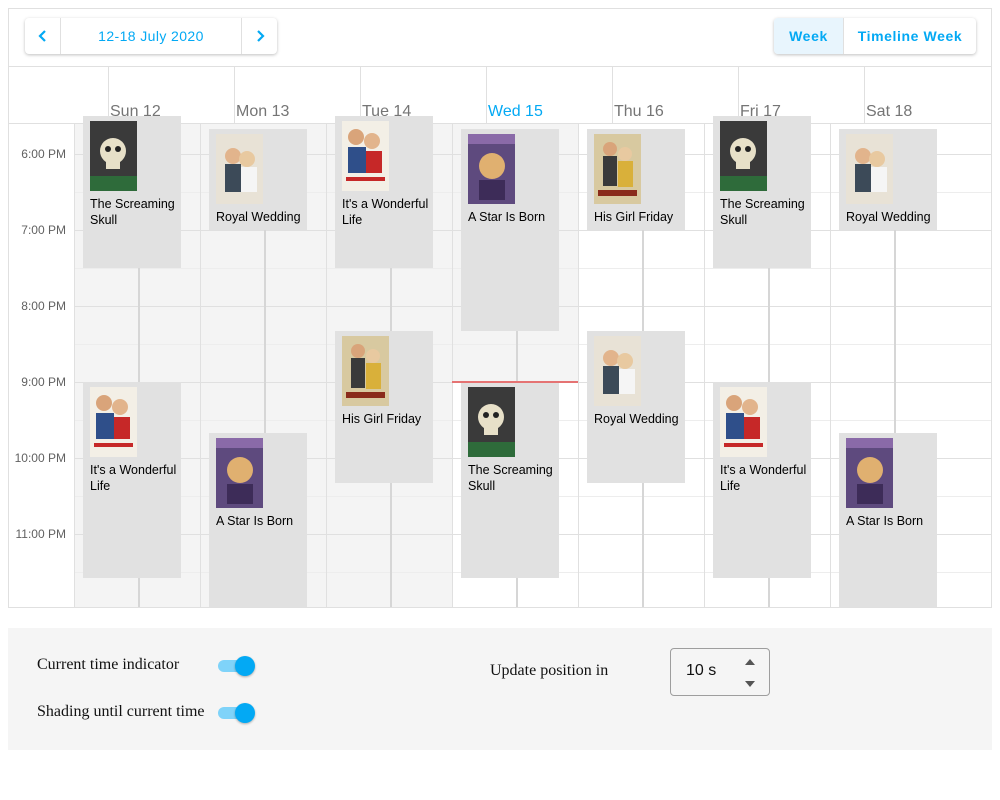 The height and width of the screenshot is (800, 1000). What do you see at coordinates (889, 111) in the screenshot?
I see `day-header-label: Sat 18` at bounding box center [889, 111].